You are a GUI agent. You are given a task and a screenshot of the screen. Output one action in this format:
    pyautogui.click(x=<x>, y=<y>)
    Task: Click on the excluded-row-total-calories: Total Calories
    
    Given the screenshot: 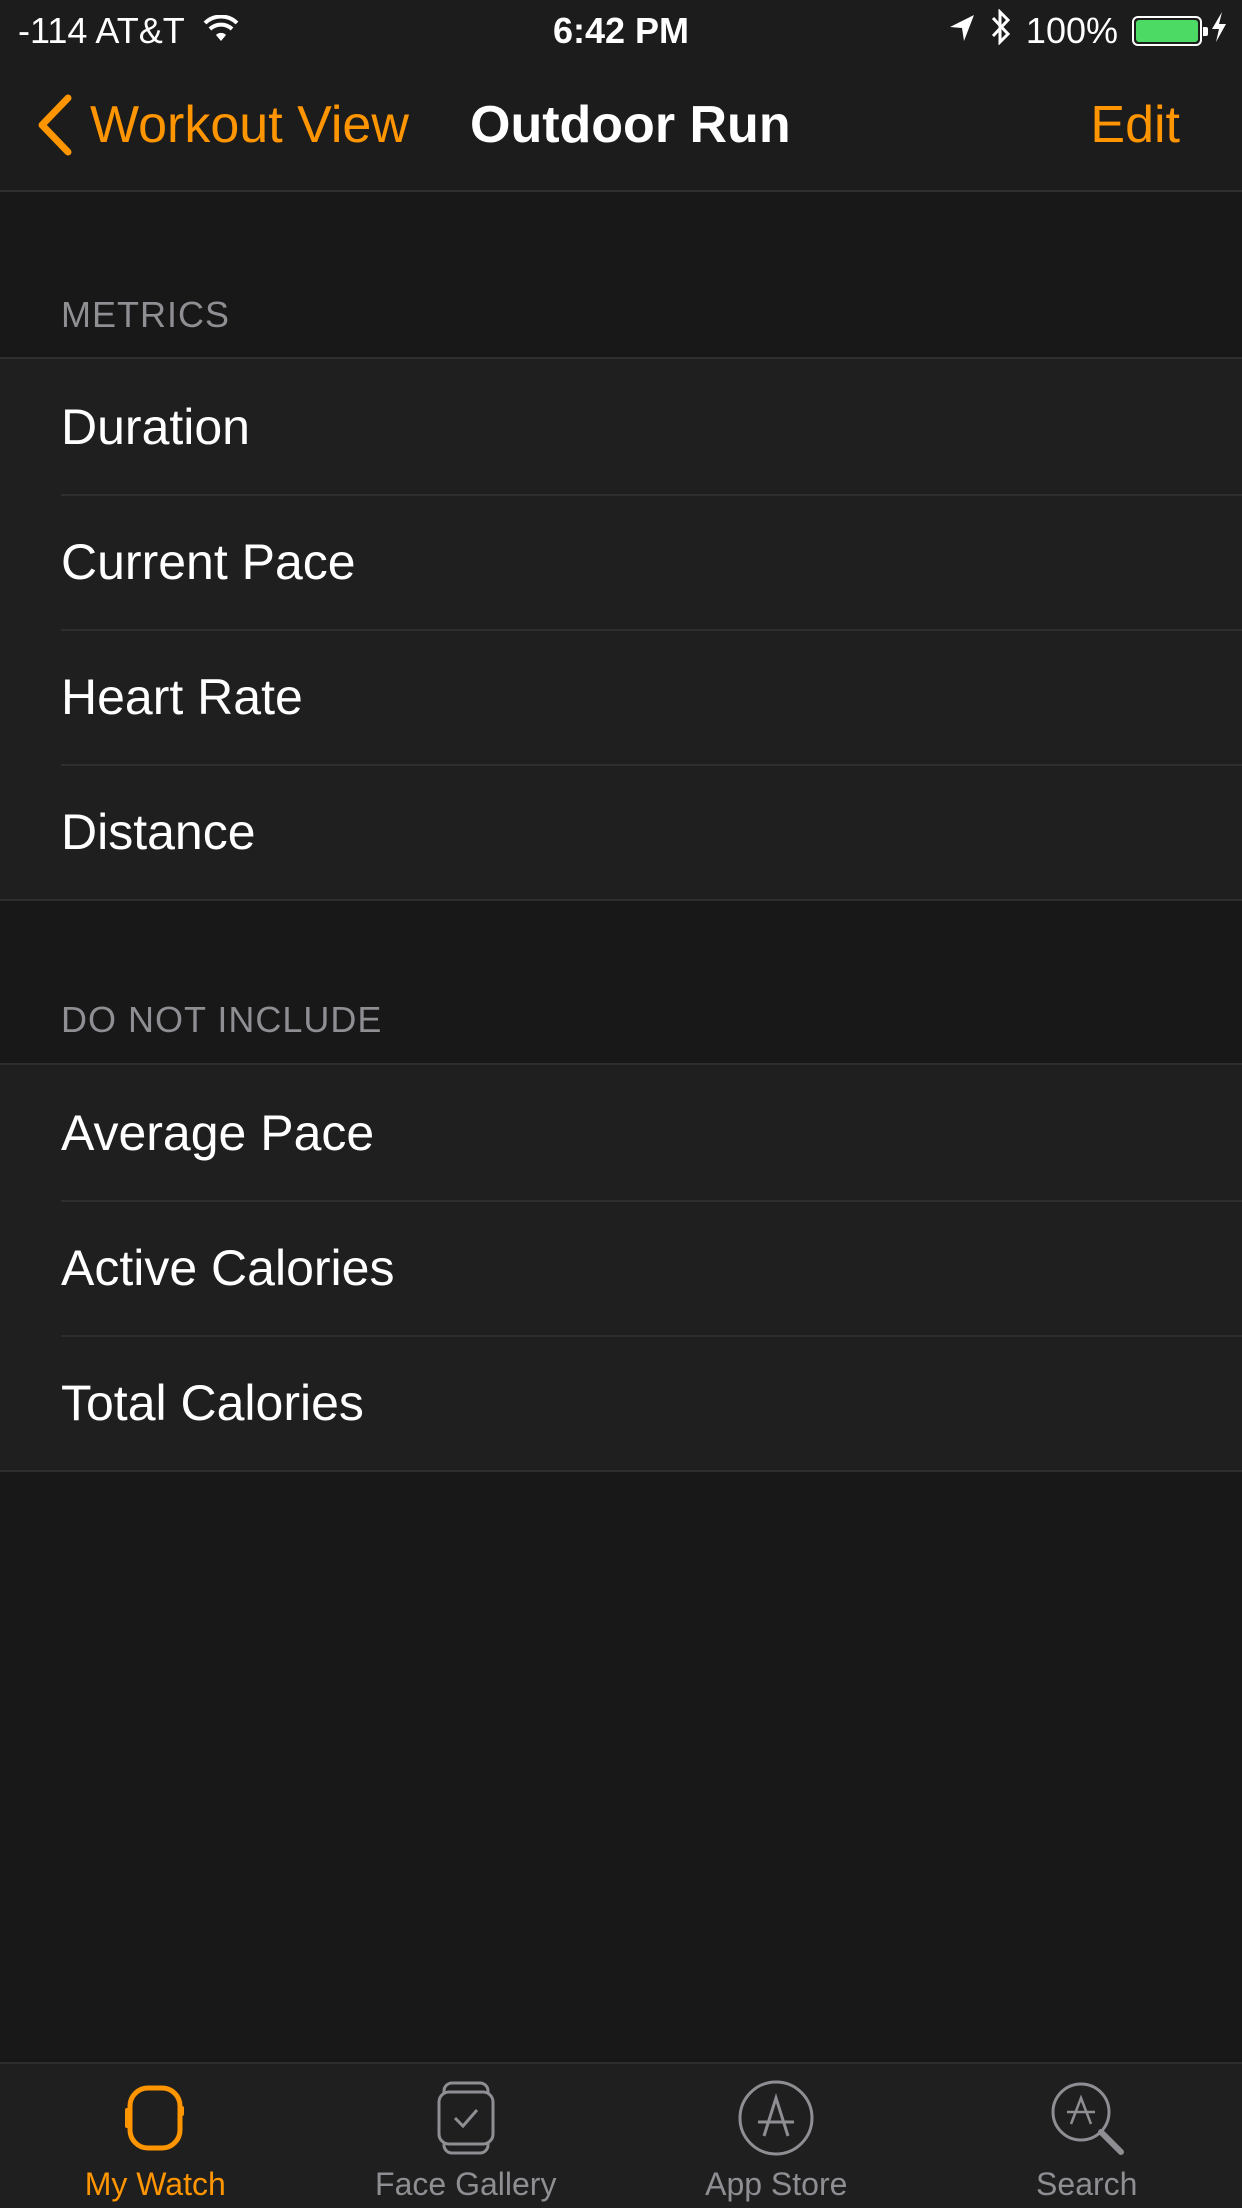 What is the action you would take?
    pyautogui.click(x=621, y=1402)
    